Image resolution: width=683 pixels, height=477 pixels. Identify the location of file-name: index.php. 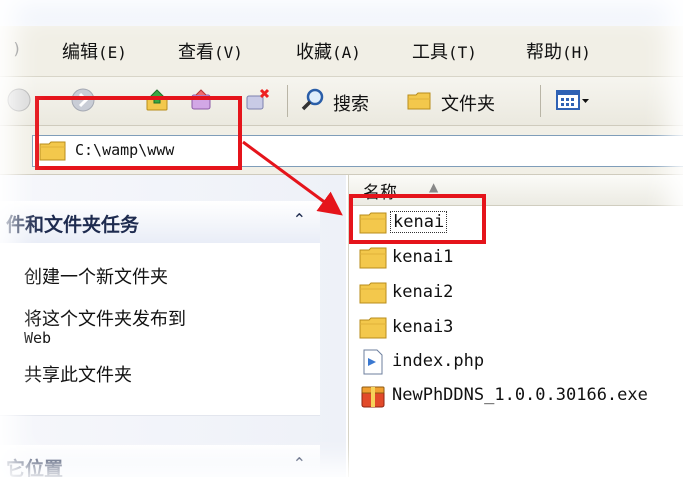
(438, 361).